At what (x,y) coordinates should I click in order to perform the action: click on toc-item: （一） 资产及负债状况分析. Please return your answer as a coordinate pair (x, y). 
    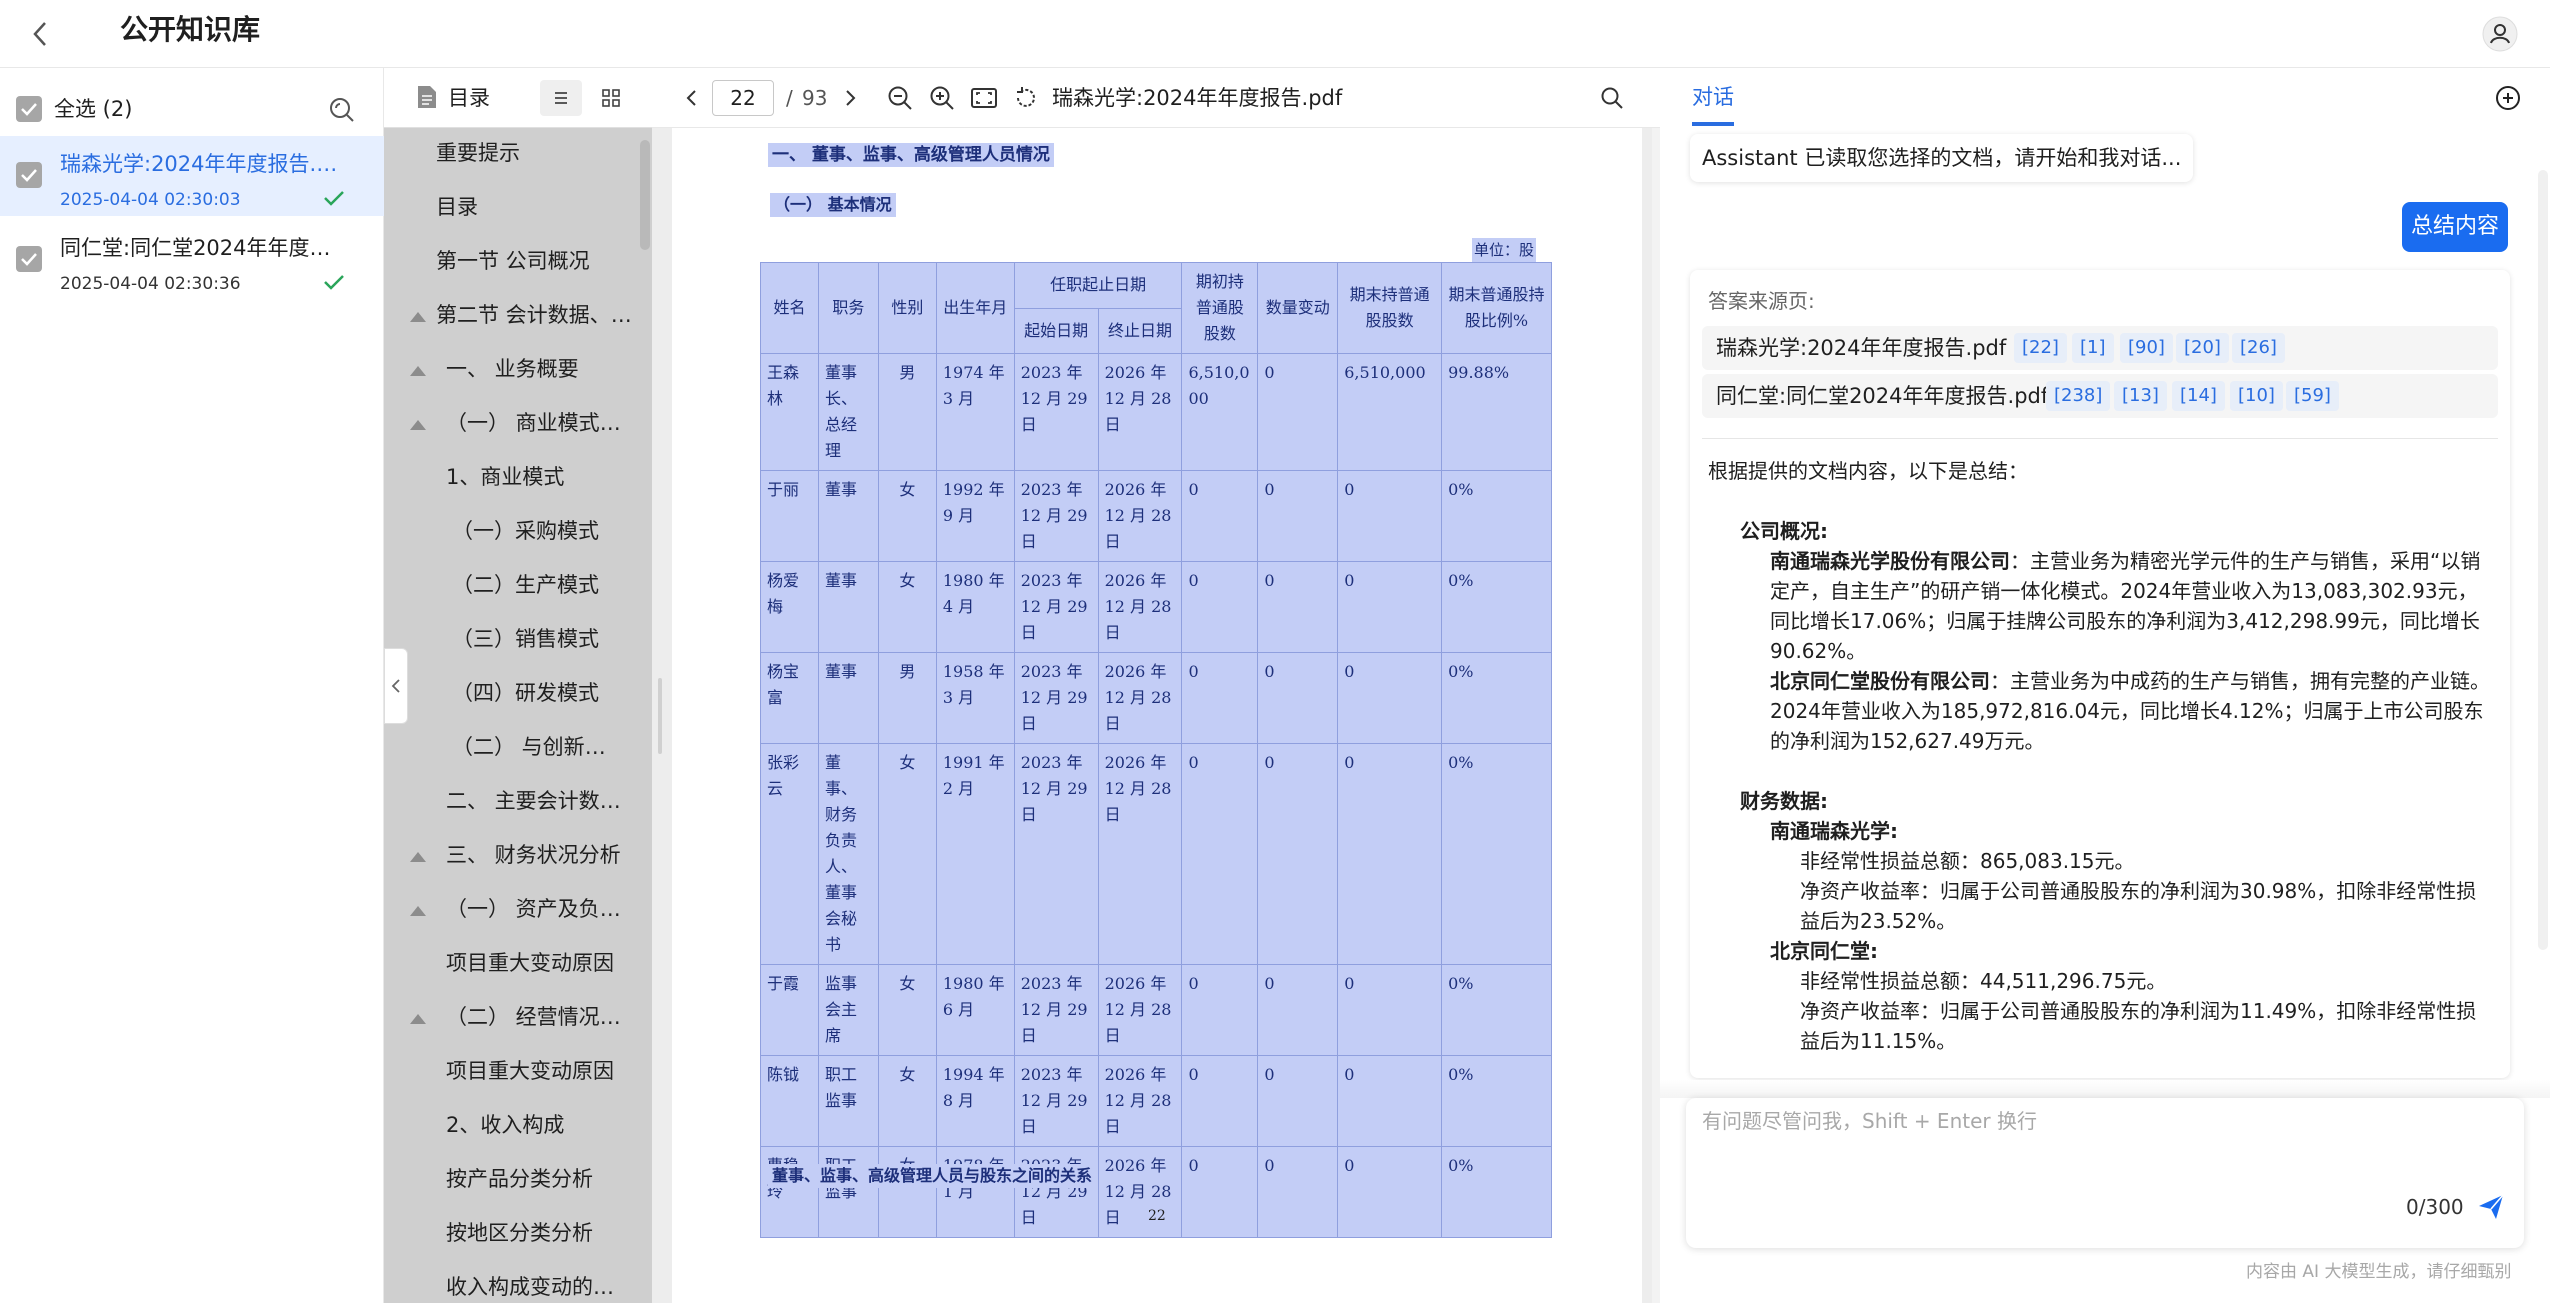
    Looking at the image, I should click on (536, 909).